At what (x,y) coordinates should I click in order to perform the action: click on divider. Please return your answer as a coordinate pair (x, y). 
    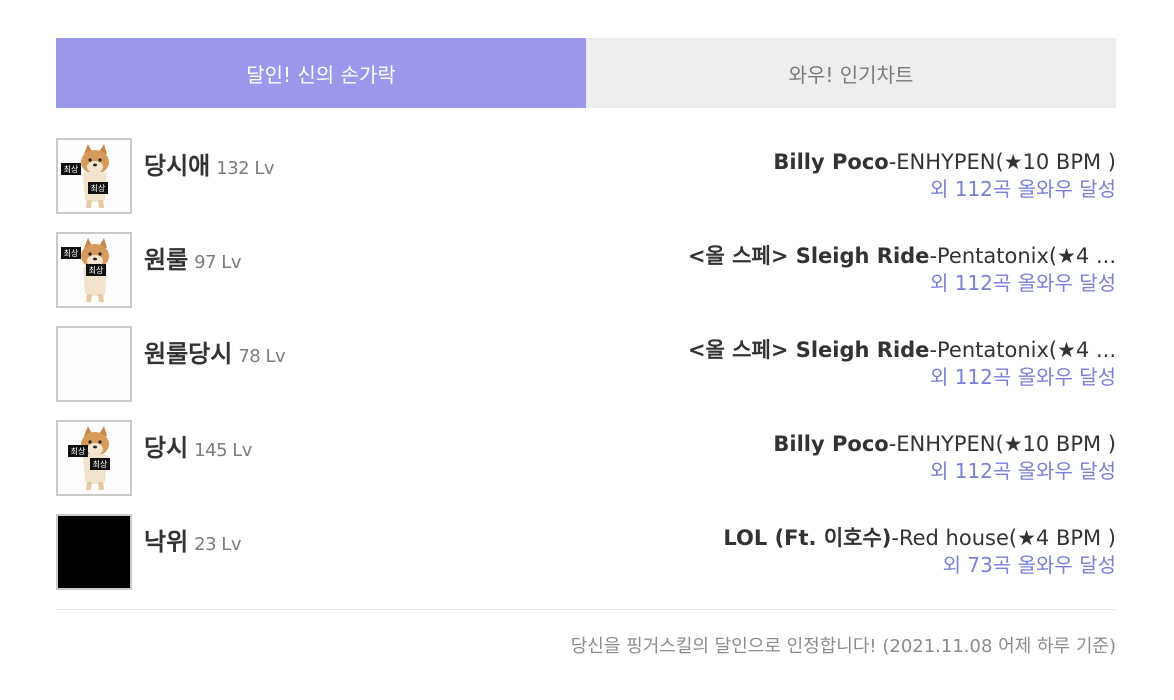
    Looking at the image, I should click on (586, 609).